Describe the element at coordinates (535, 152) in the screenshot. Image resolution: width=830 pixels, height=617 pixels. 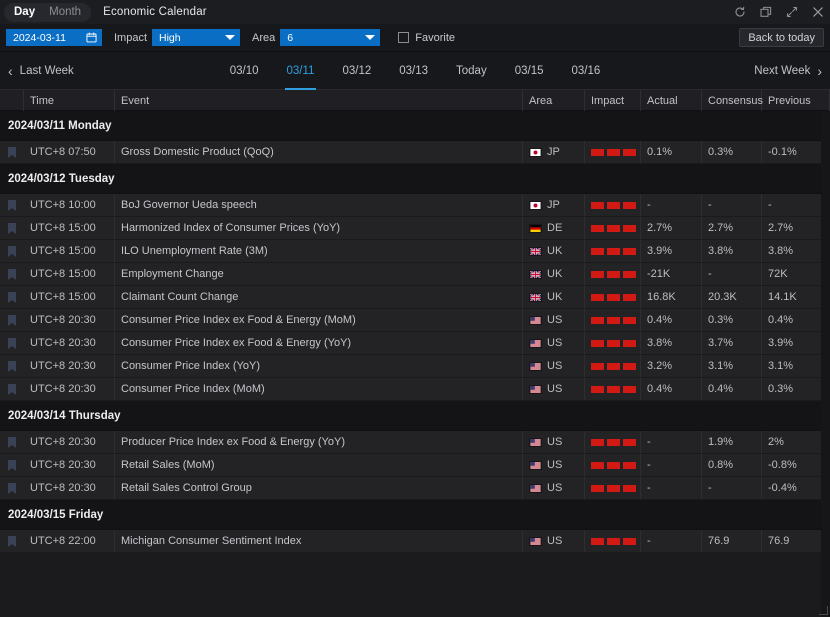
I see `flag-jp-icon` at that location.